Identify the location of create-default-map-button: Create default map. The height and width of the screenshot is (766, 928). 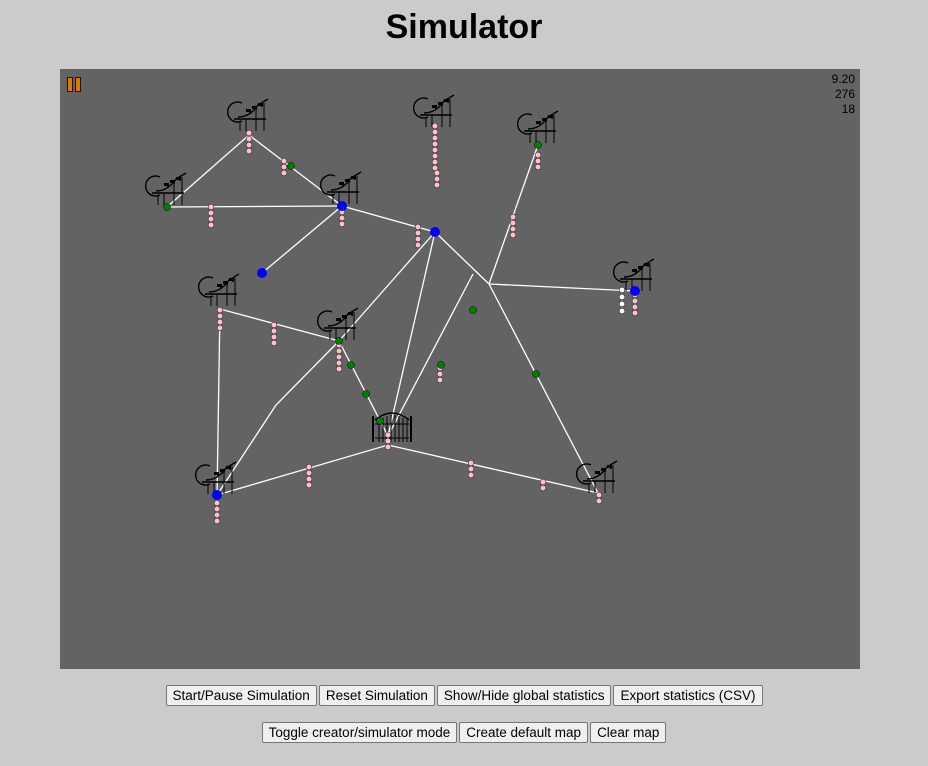
(524, 732).